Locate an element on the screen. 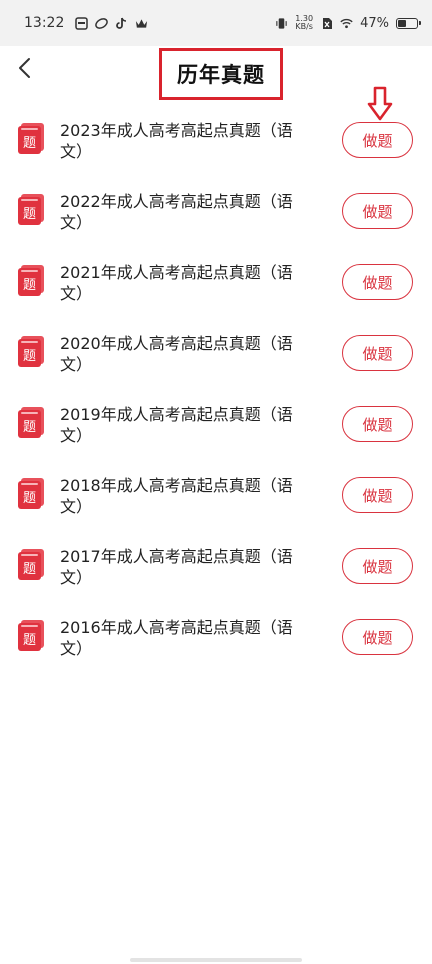 The height and width of the screenshot is (964, 432). battery-icon is located at coordinates (408, 23).